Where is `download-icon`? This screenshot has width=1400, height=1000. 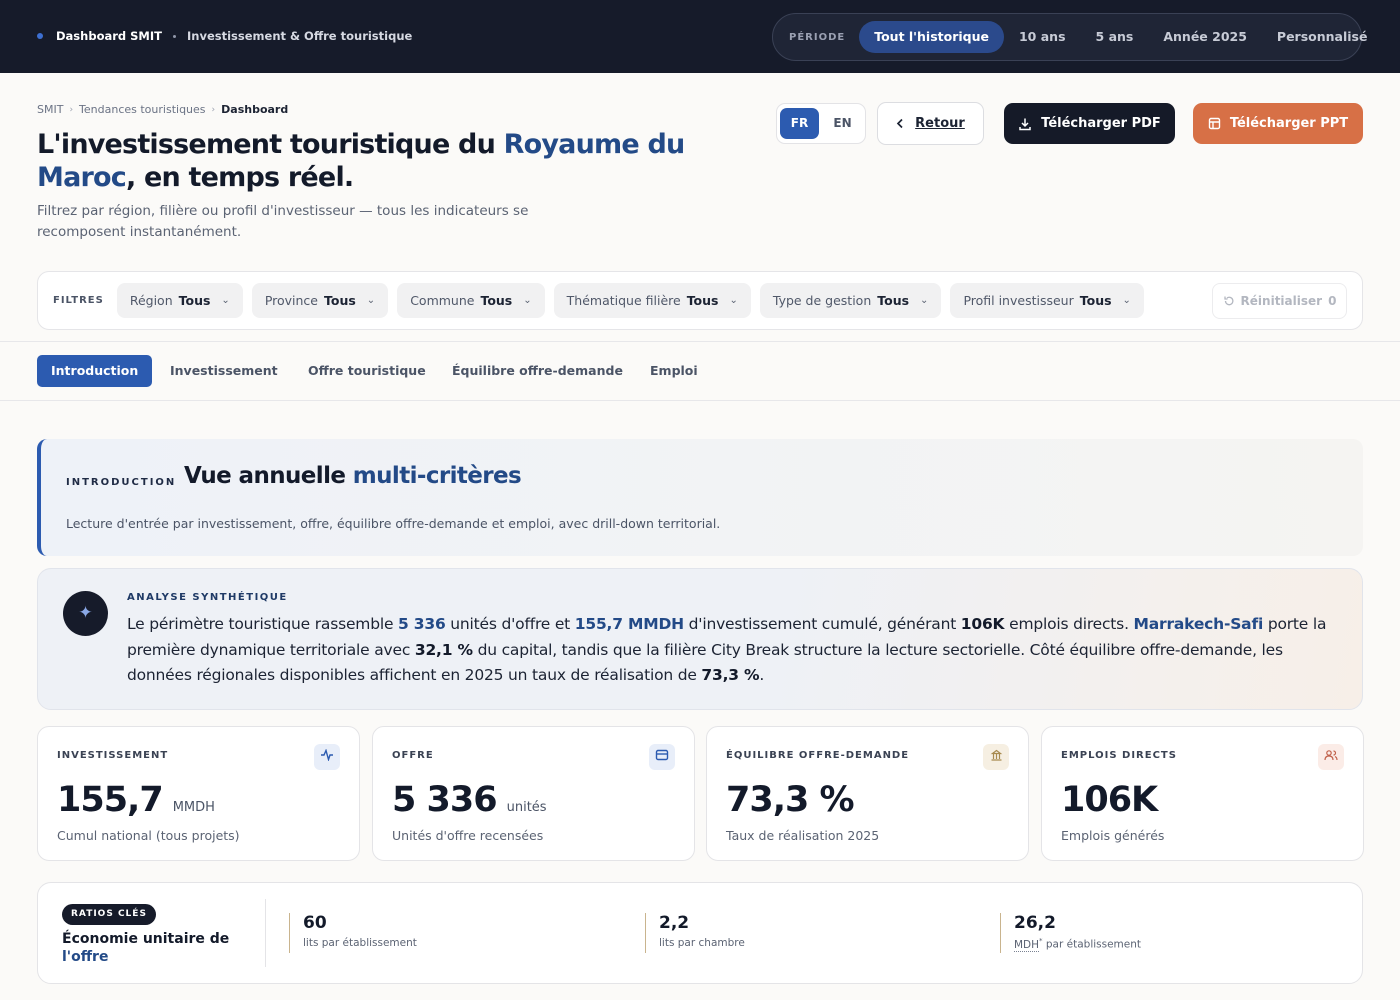 download-icon is located at coordinates (1025, 124).